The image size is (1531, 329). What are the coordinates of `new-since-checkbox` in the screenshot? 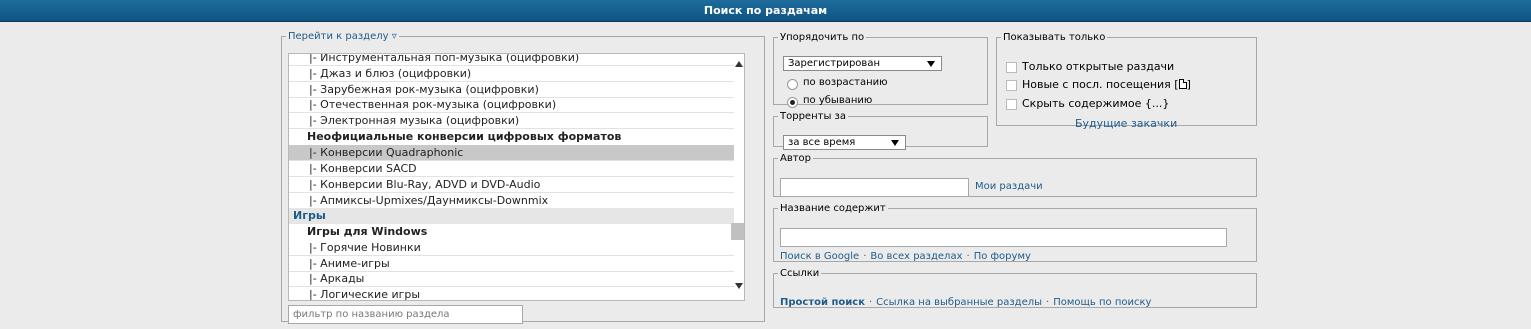 It's located at (1011, 85).